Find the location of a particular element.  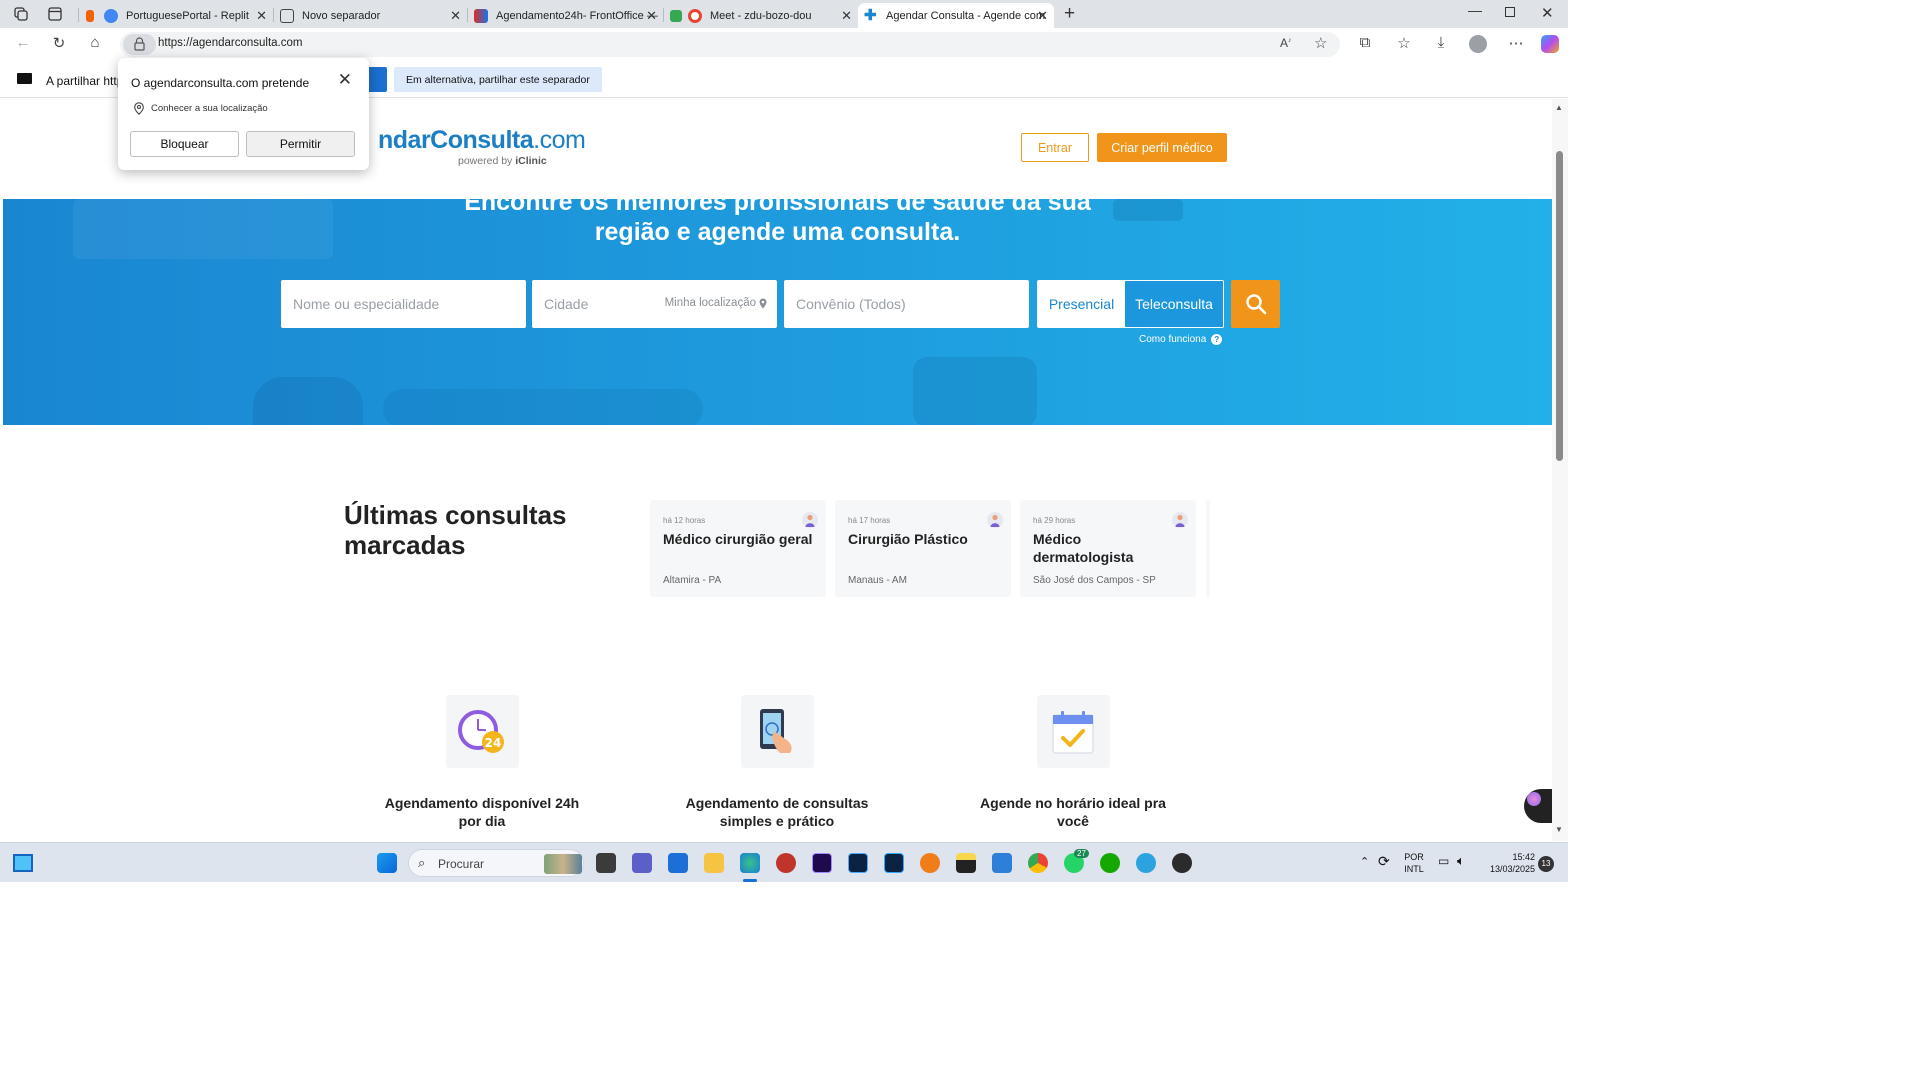

recording-icon is located at coordinates (695, 15).